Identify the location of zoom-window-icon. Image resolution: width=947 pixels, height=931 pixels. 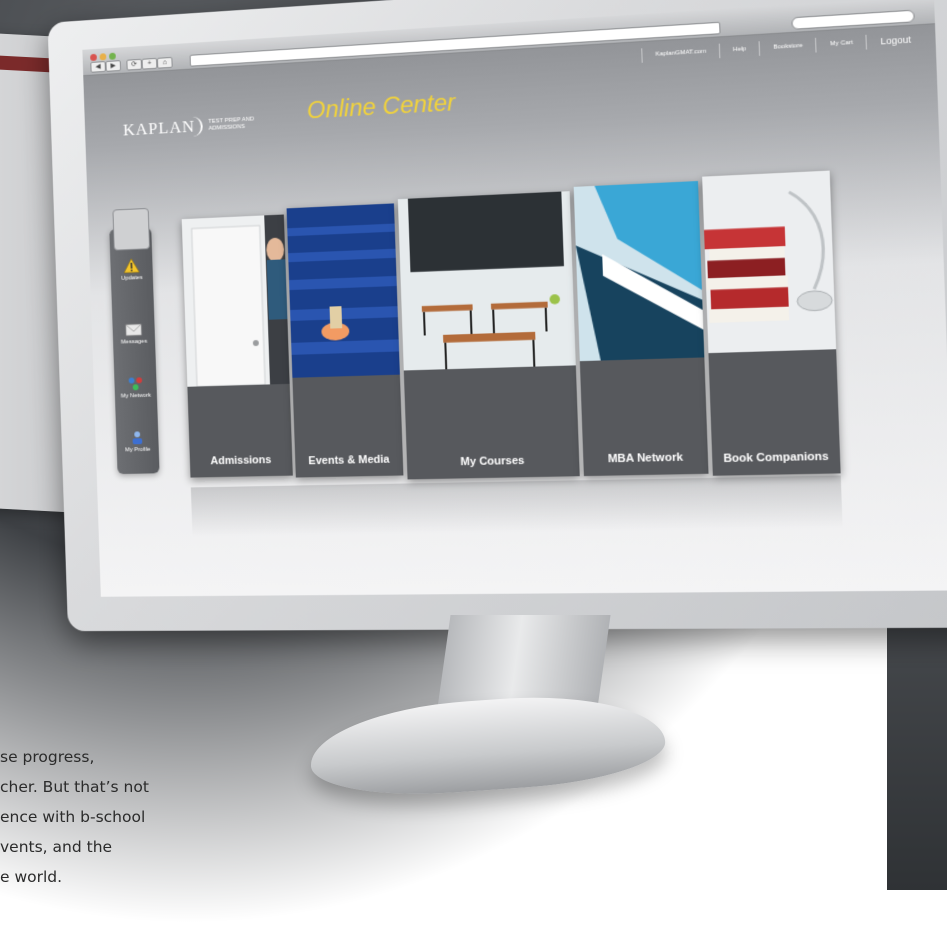
(112, 56).